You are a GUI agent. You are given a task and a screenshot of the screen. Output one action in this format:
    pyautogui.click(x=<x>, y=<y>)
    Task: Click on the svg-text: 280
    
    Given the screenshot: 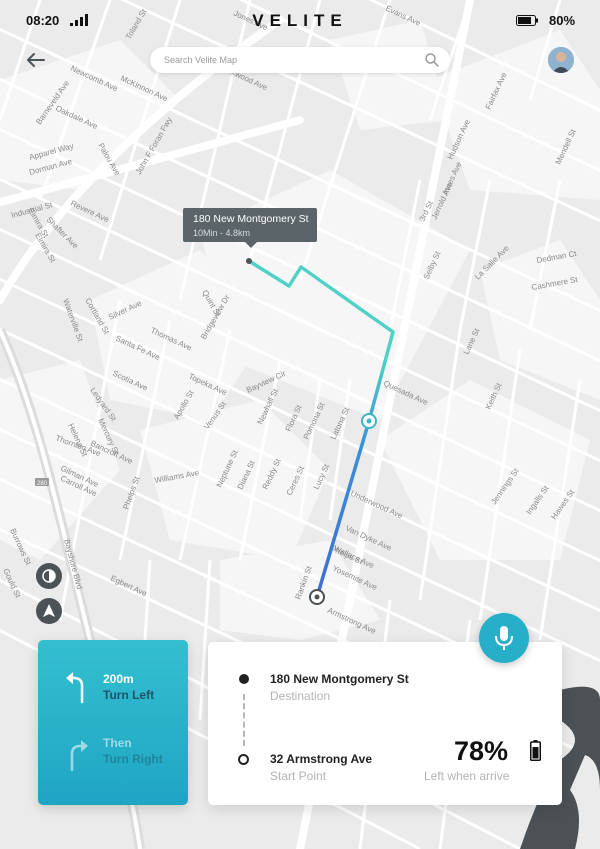 What is the action you would take?
    pyautogui.click(x=42, y=484)
    